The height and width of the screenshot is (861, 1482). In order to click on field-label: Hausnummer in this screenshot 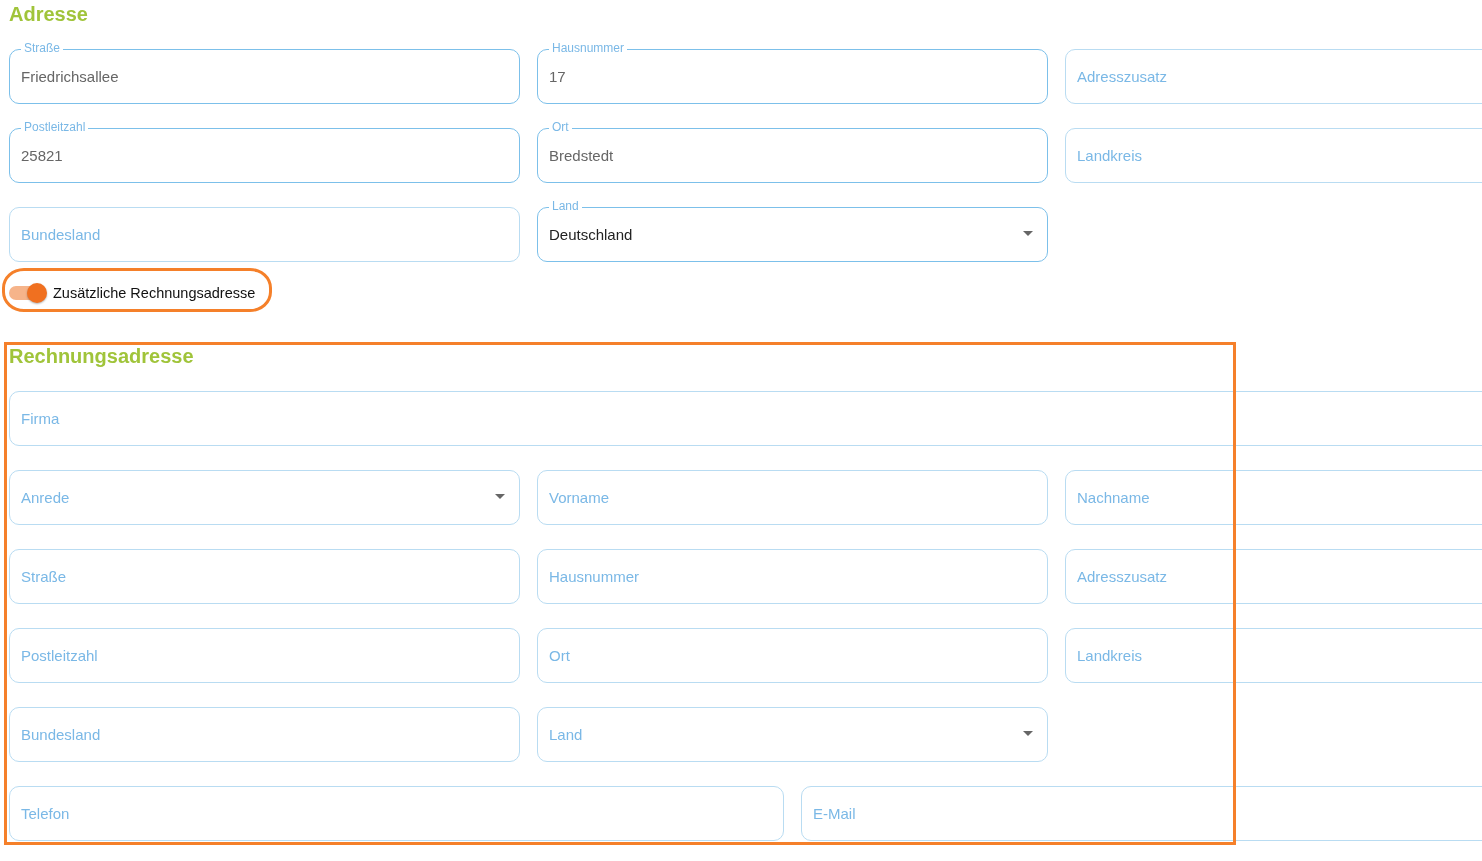, I will do `click(588, 48)`.